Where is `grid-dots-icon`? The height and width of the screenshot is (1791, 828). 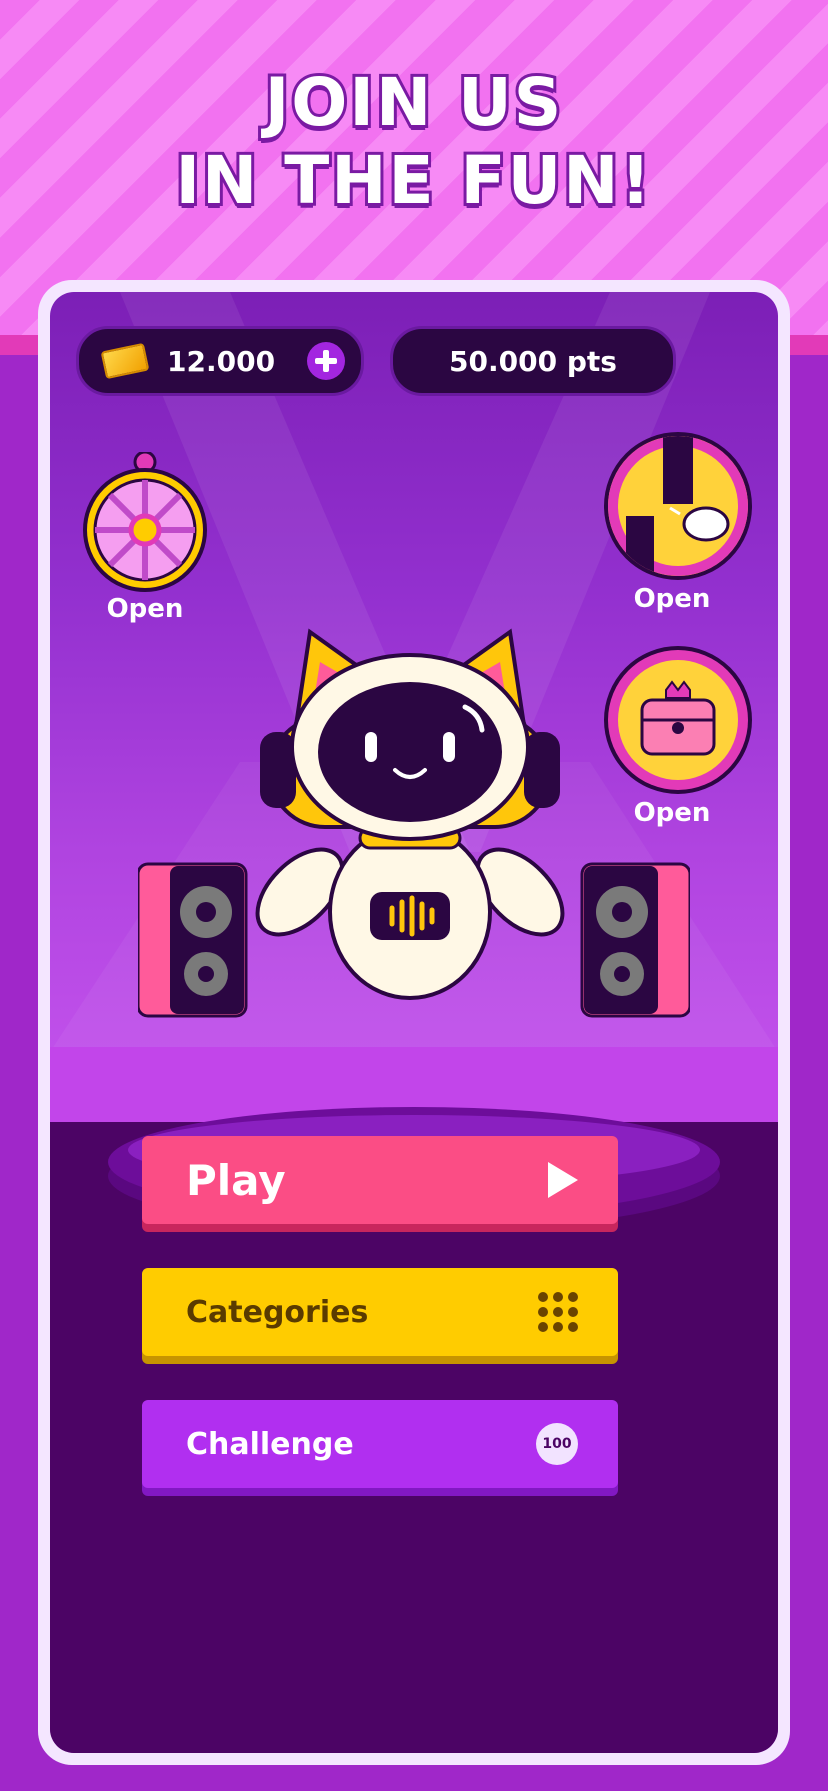
grid-dots-icon is located at coordinates (558, 1312).